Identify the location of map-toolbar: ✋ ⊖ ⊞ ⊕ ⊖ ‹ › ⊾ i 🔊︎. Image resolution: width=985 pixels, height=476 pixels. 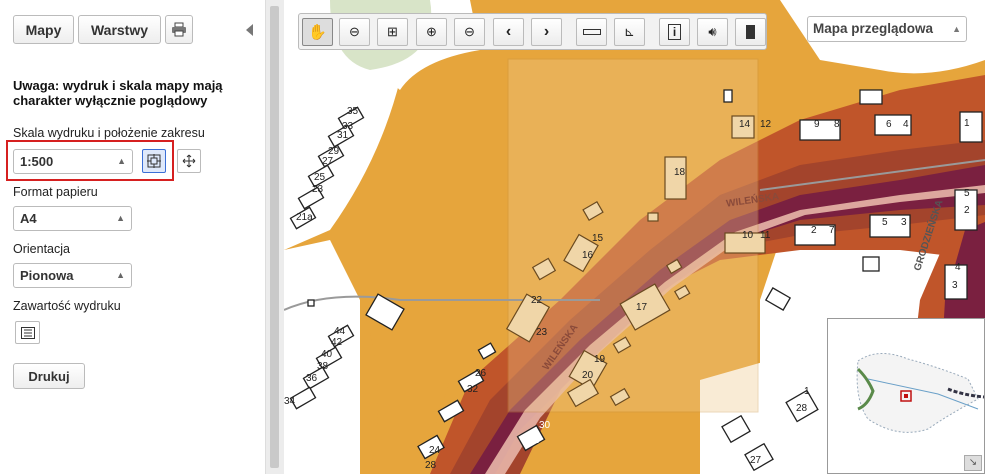
(532, 31).